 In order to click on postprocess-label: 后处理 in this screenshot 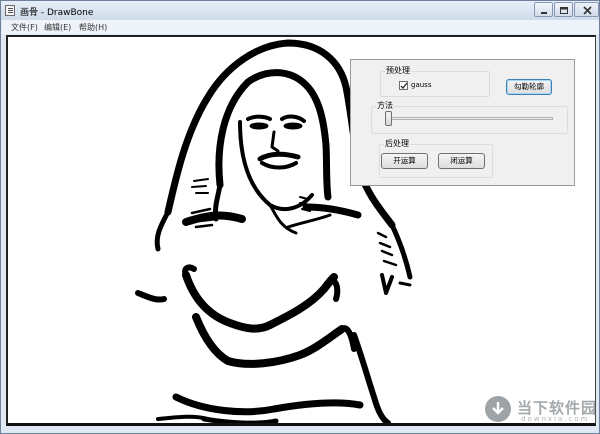, I will do `click(397, 143)`.